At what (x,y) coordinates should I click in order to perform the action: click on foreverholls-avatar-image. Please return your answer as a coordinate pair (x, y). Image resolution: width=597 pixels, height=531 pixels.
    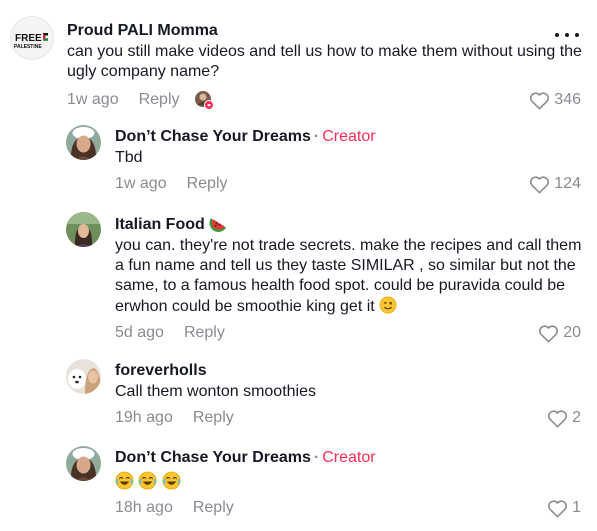
    Looking at the image, I should click on (83, 376).